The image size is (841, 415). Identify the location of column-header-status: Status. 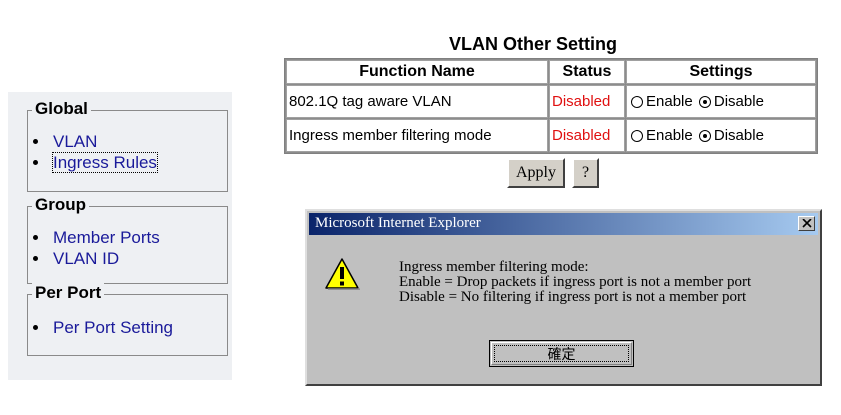
(587, 72).